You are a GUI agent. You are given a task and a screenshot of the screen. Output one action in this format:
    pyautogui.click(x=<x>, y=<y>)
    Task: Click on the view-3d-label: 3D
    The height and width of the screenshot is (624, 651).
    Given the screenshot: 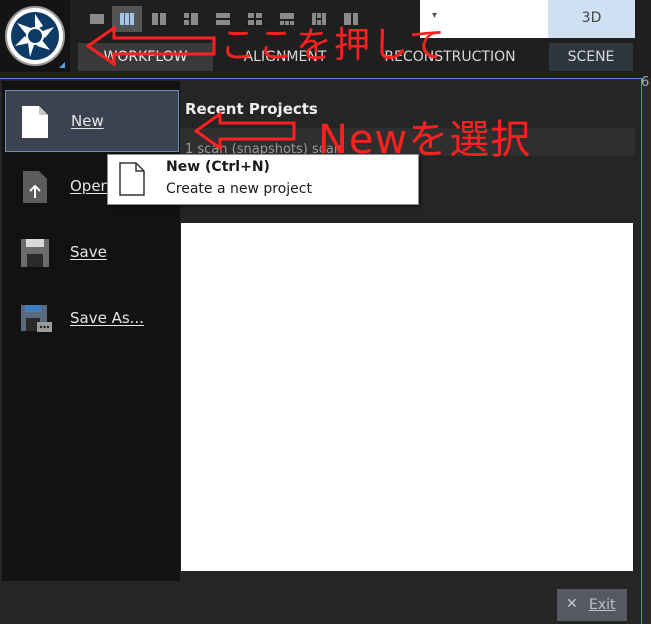 What is the action you would take?
    pyautogui.click(x=591, y=18)
    